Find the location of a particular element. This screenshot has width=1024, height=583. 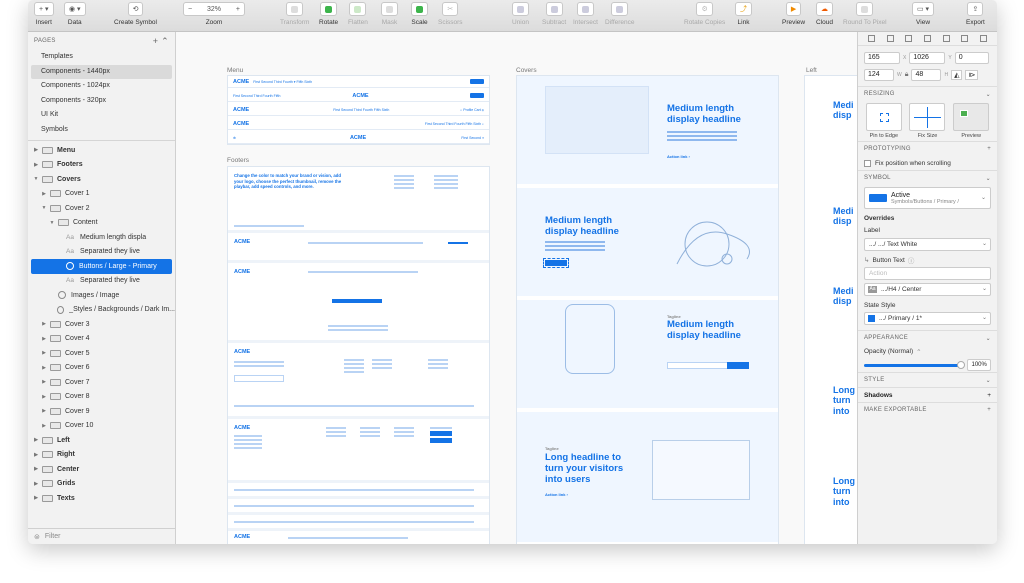

slider-handle is located at coordinates (961, 364).